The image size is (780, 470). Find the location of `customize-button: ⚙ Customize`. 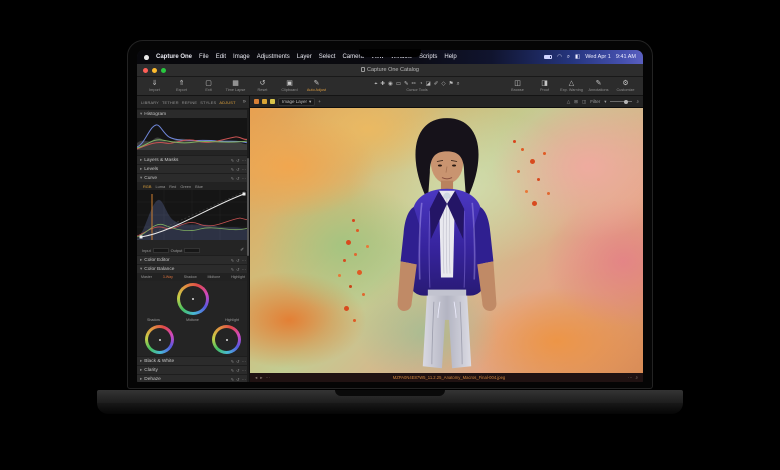

customize-button: ⚙ Customize is located at coordinates (625, 86).